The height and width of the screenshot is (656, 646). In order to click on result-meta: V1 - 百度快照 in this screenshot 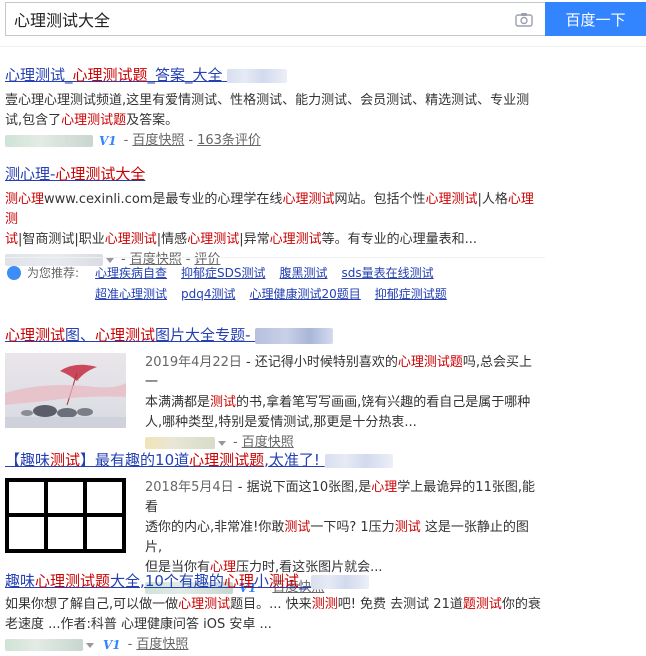, I will do `click(275, 645)`.